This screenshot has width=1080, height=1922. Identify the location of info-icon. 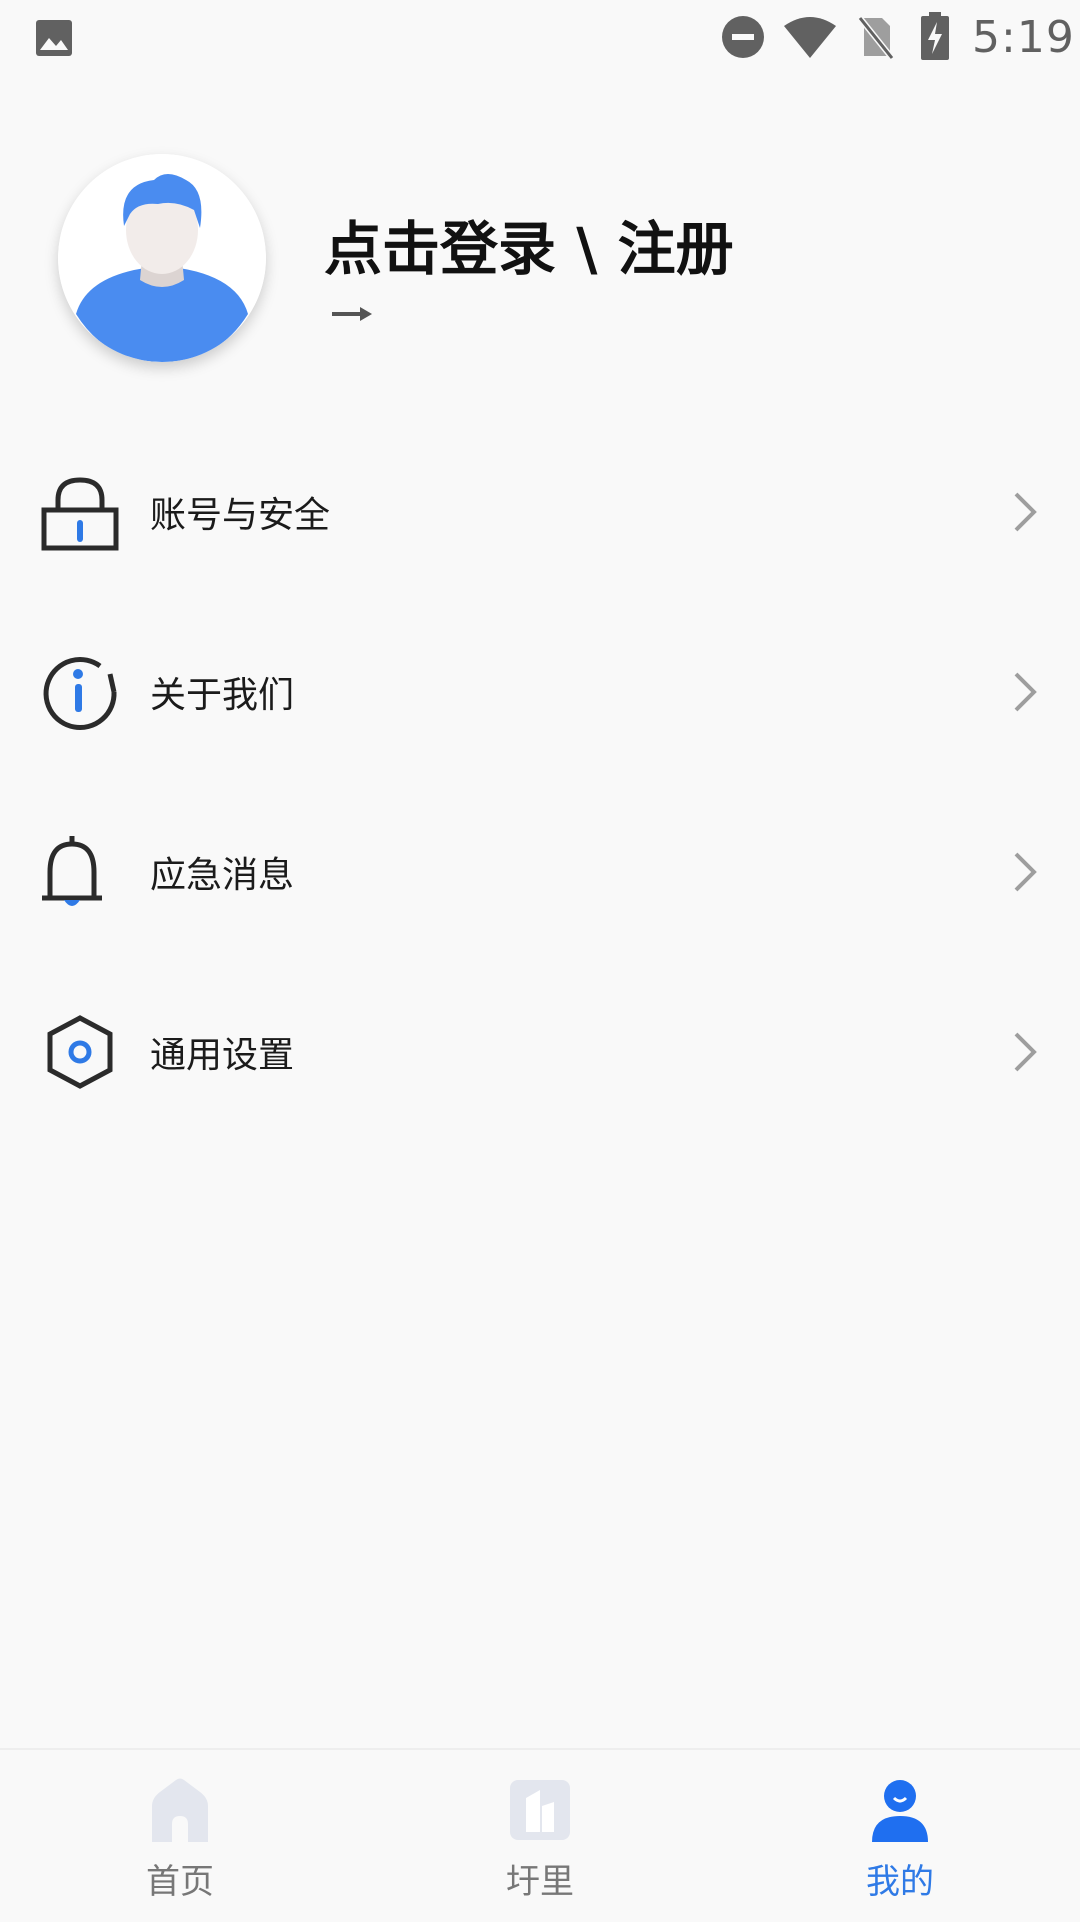
(80, 693).